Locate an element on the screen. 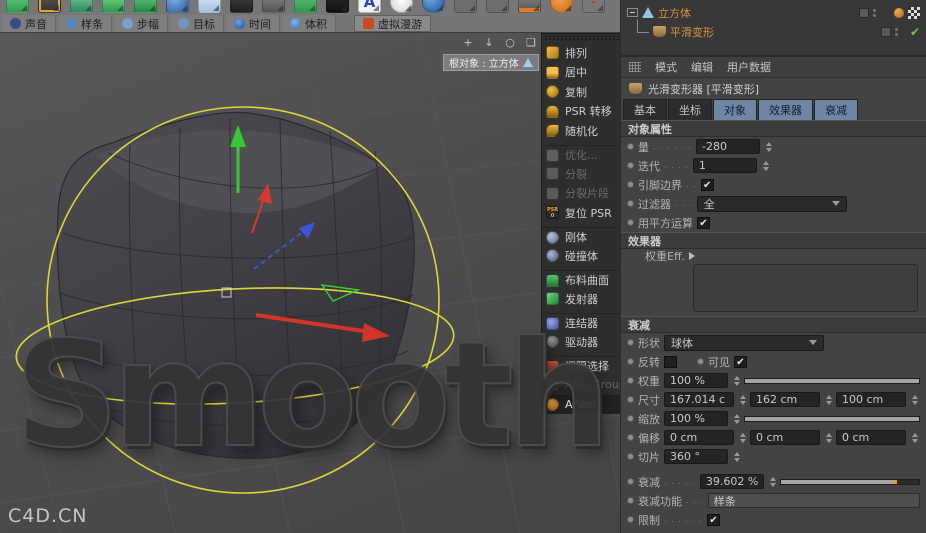 This screenshot has width=926, height=533. palette-item-alem: Al'em is located at coordinates (585, 404).